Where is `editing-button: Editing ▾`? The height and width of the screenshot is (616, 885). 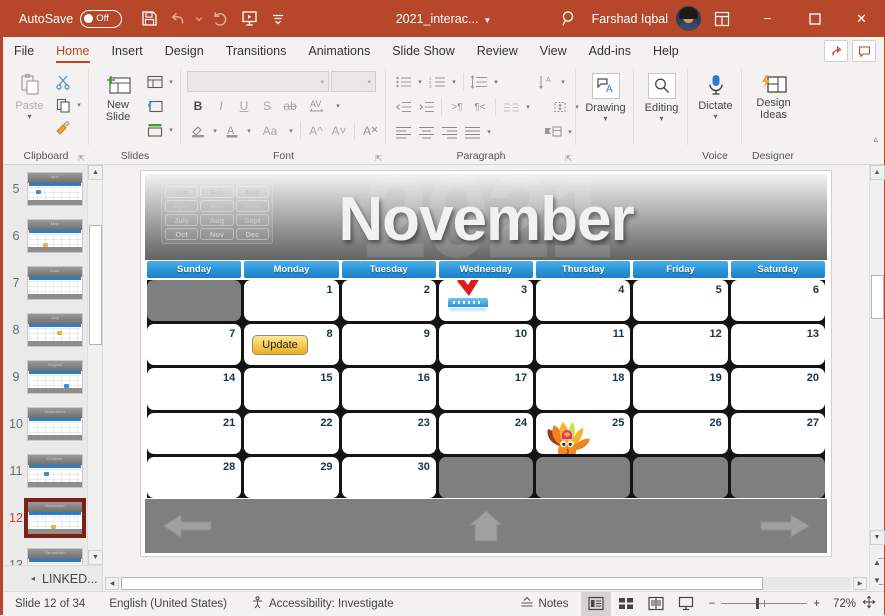
editing-button: Editing ▾ is located at coordinates (661, 96).